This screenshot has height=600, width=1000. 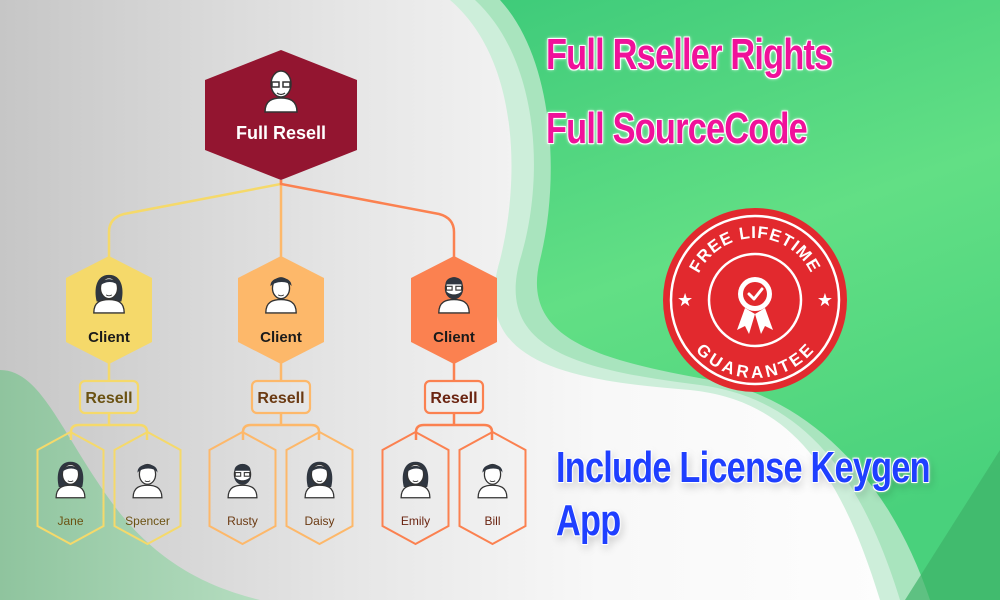 I want to click on child-name-label: Jane, so click(x=70, y=521).